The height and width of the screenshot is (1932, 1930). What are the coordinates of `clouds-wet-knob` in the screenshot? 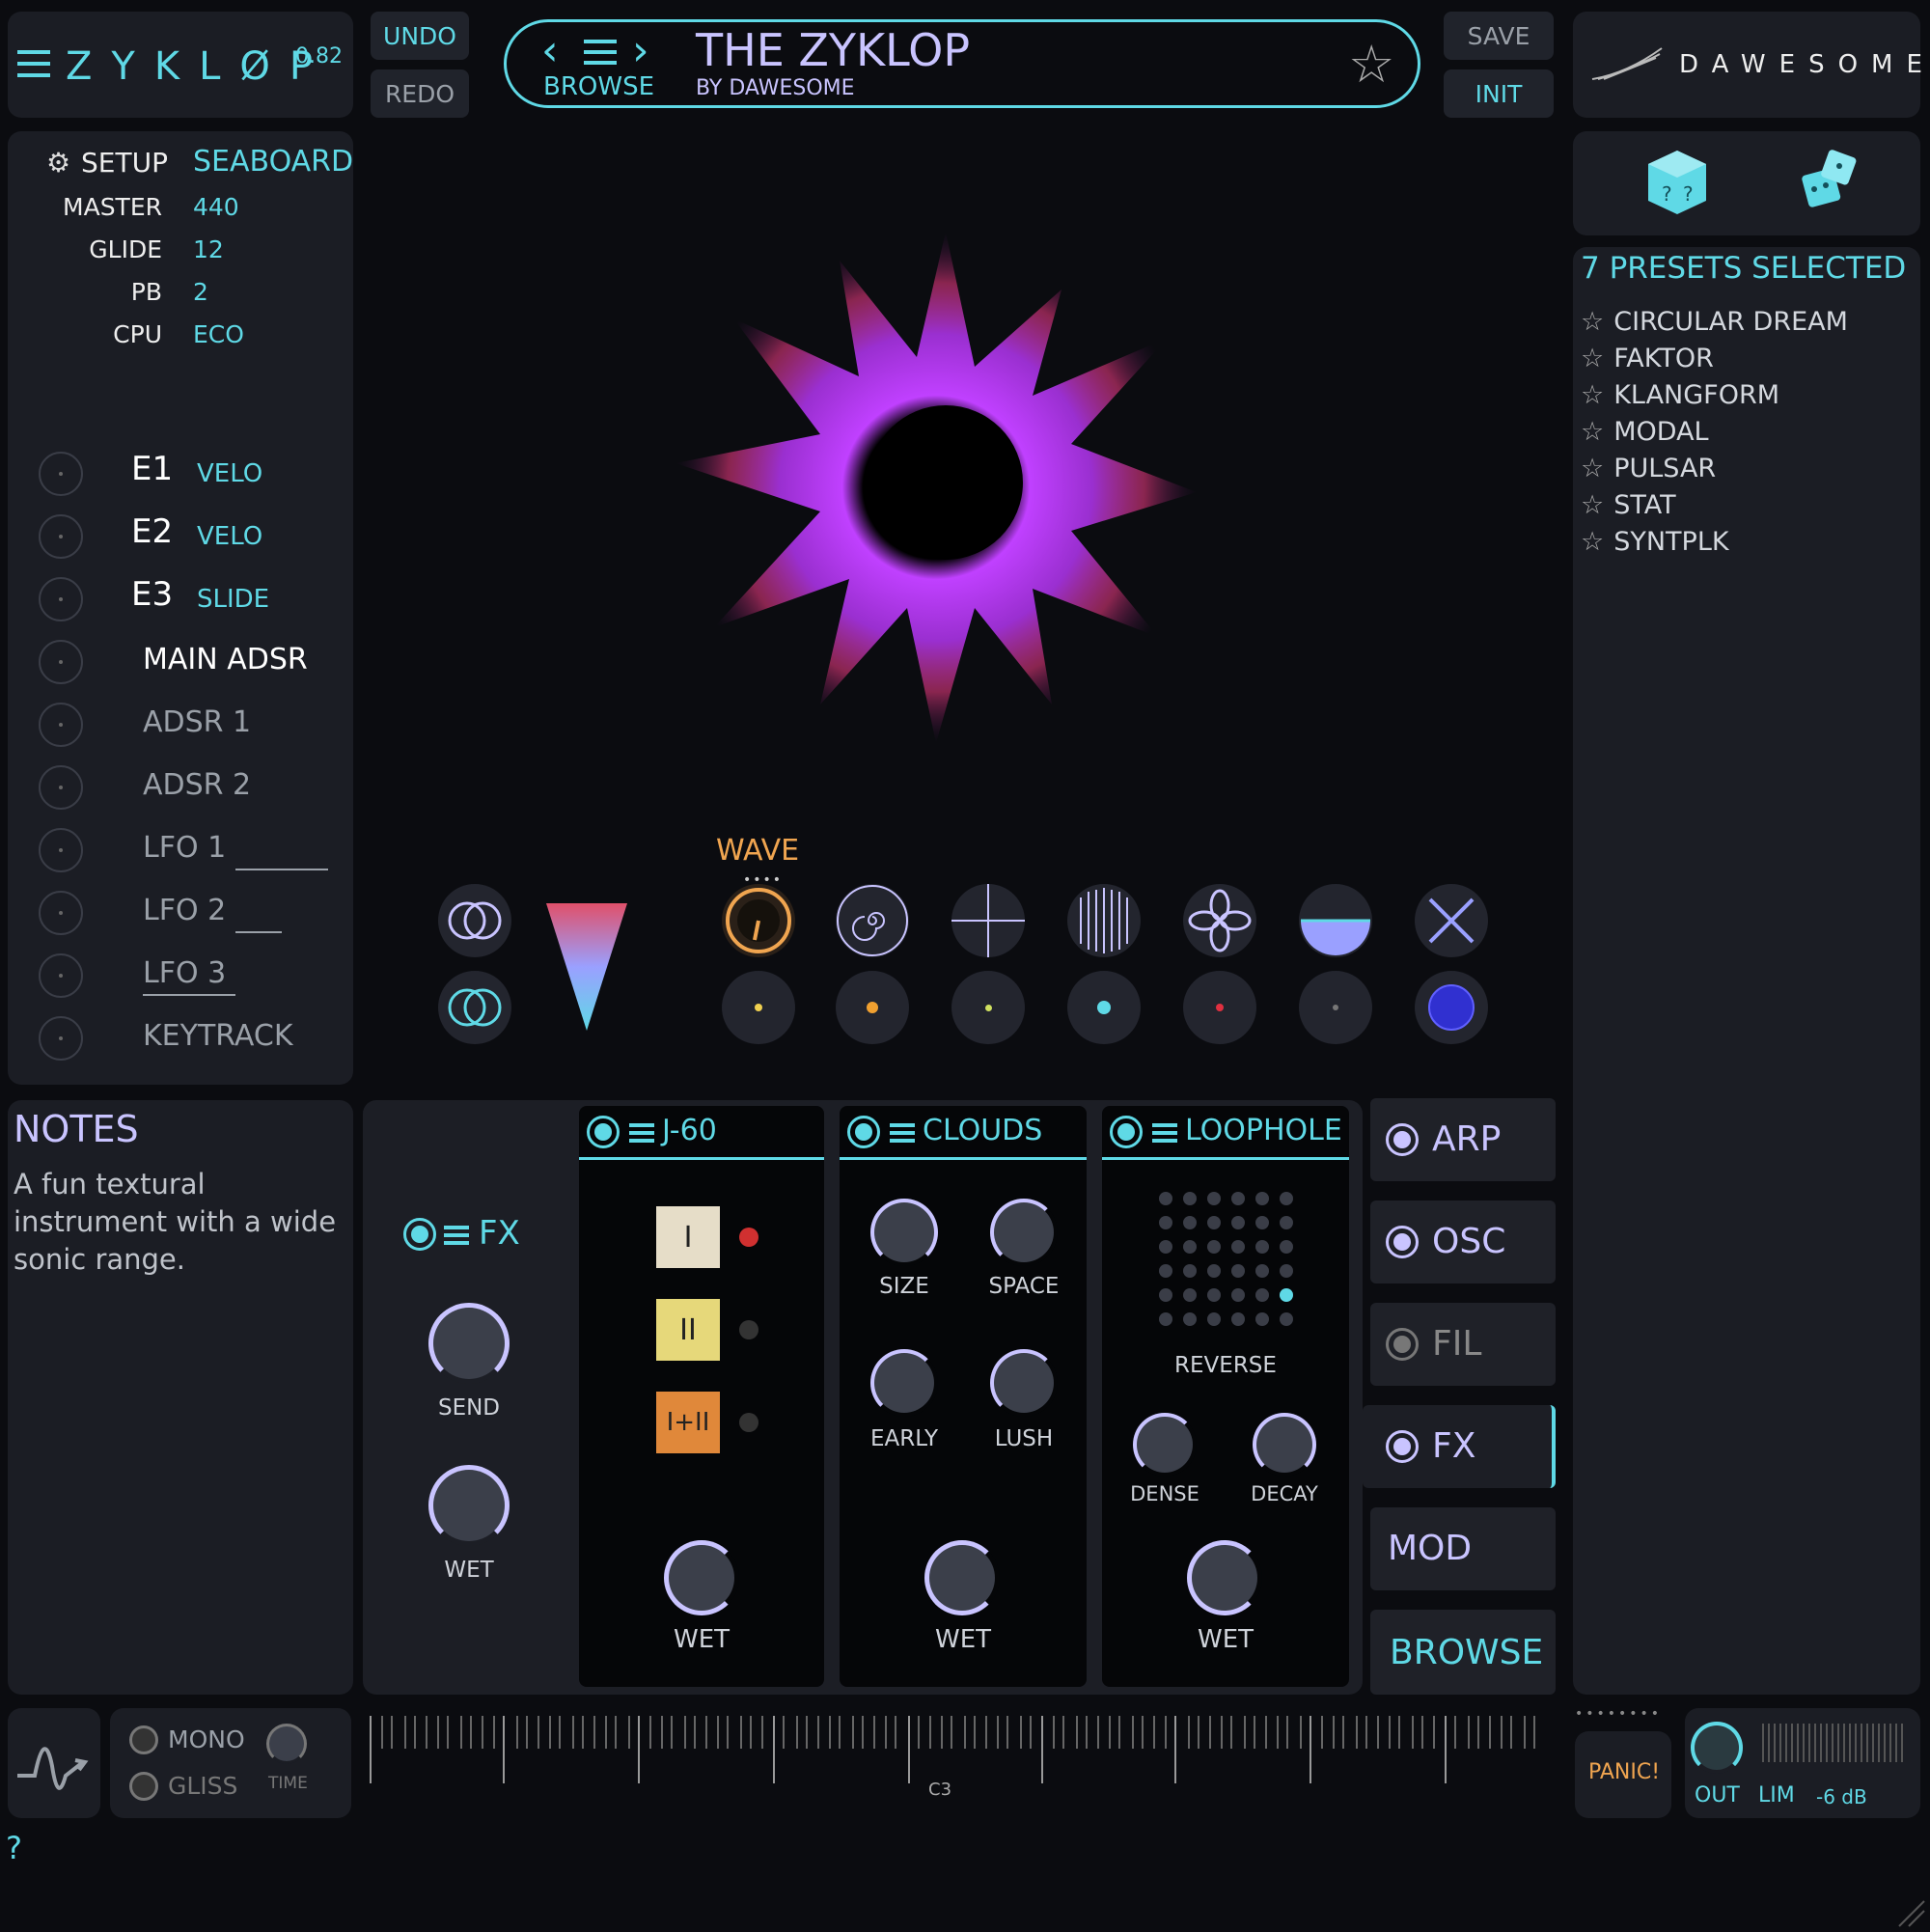 It's located at (962, 1577).